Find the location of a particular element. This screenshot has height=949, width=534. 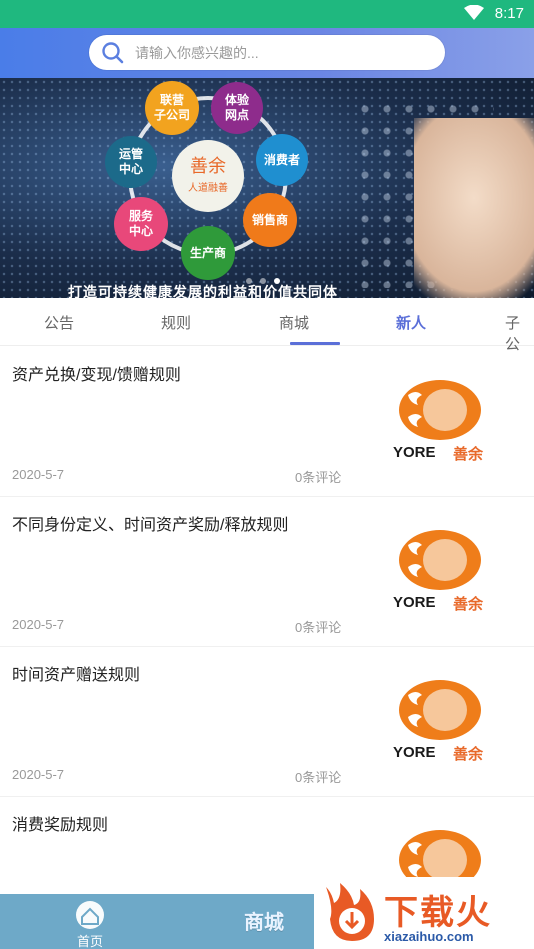

search-icon is located at coordinates (113, 55).